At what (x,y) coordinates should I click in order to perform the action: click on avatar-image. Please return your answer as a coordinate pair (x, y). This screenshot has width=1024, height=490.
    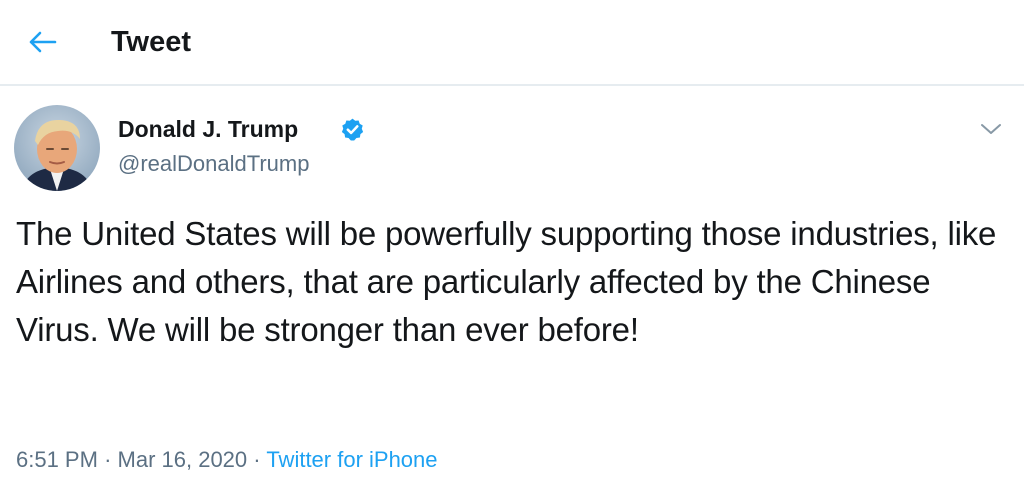
    Looking at the image, I should click on (57, 148).